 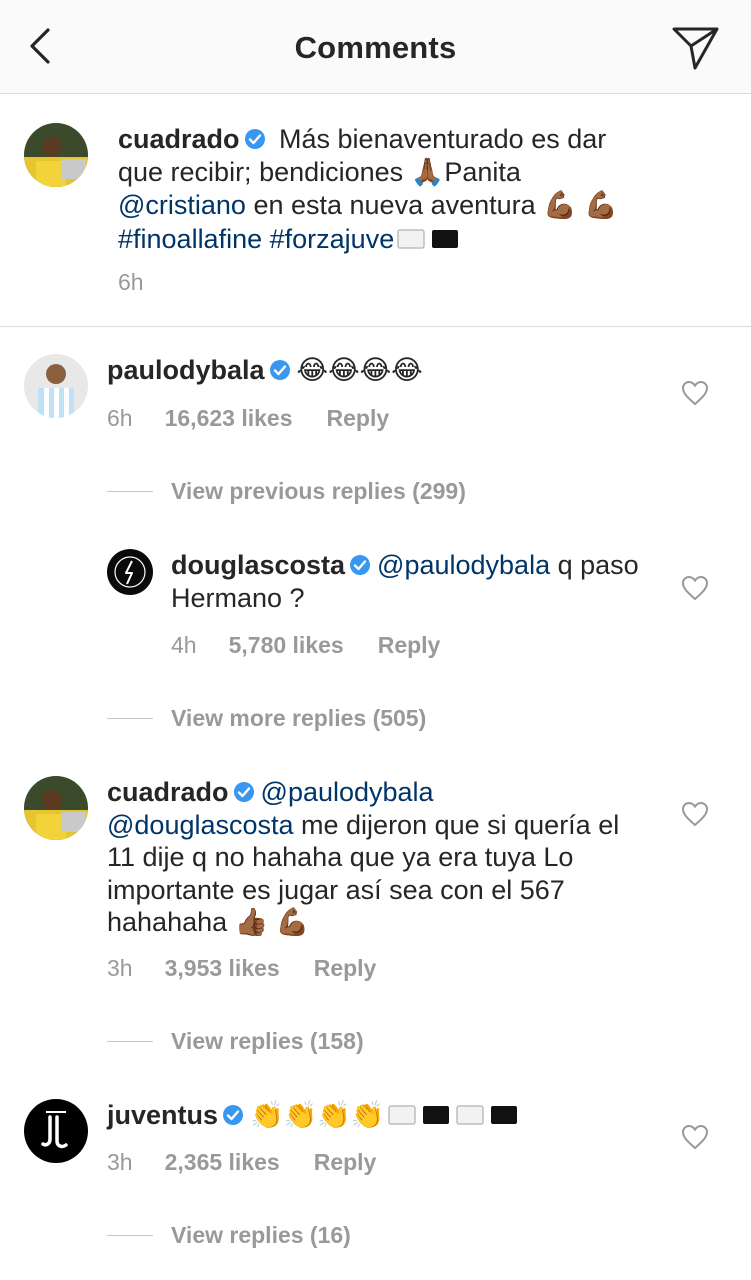 I want to click on share-button, so click(x=696, y=48).